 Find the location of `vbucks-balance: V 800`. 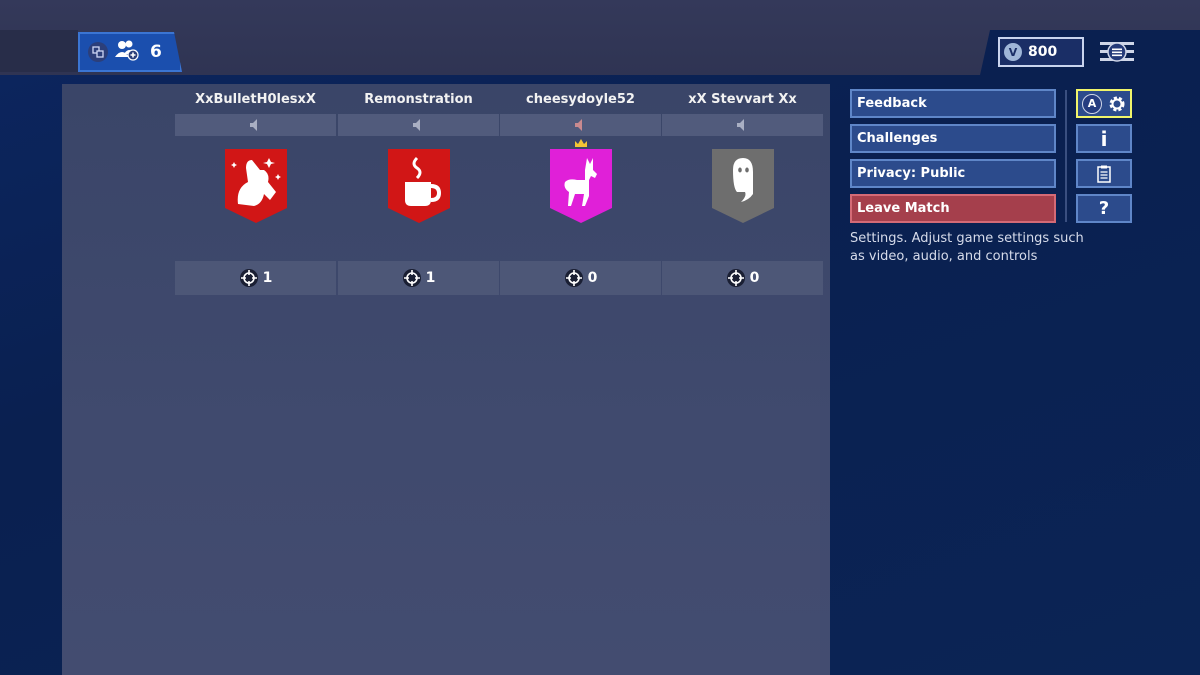

vbucks-balance: V 800 is located at coordinates (1041, 52).